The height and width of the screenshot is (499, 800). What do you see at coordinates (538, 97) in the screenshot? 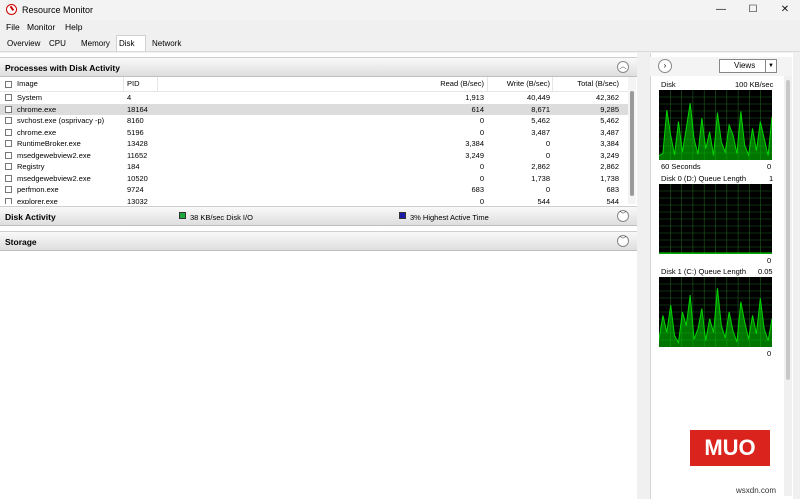
I see `write-bytes: 40,449` at bounding box center [538, 97].